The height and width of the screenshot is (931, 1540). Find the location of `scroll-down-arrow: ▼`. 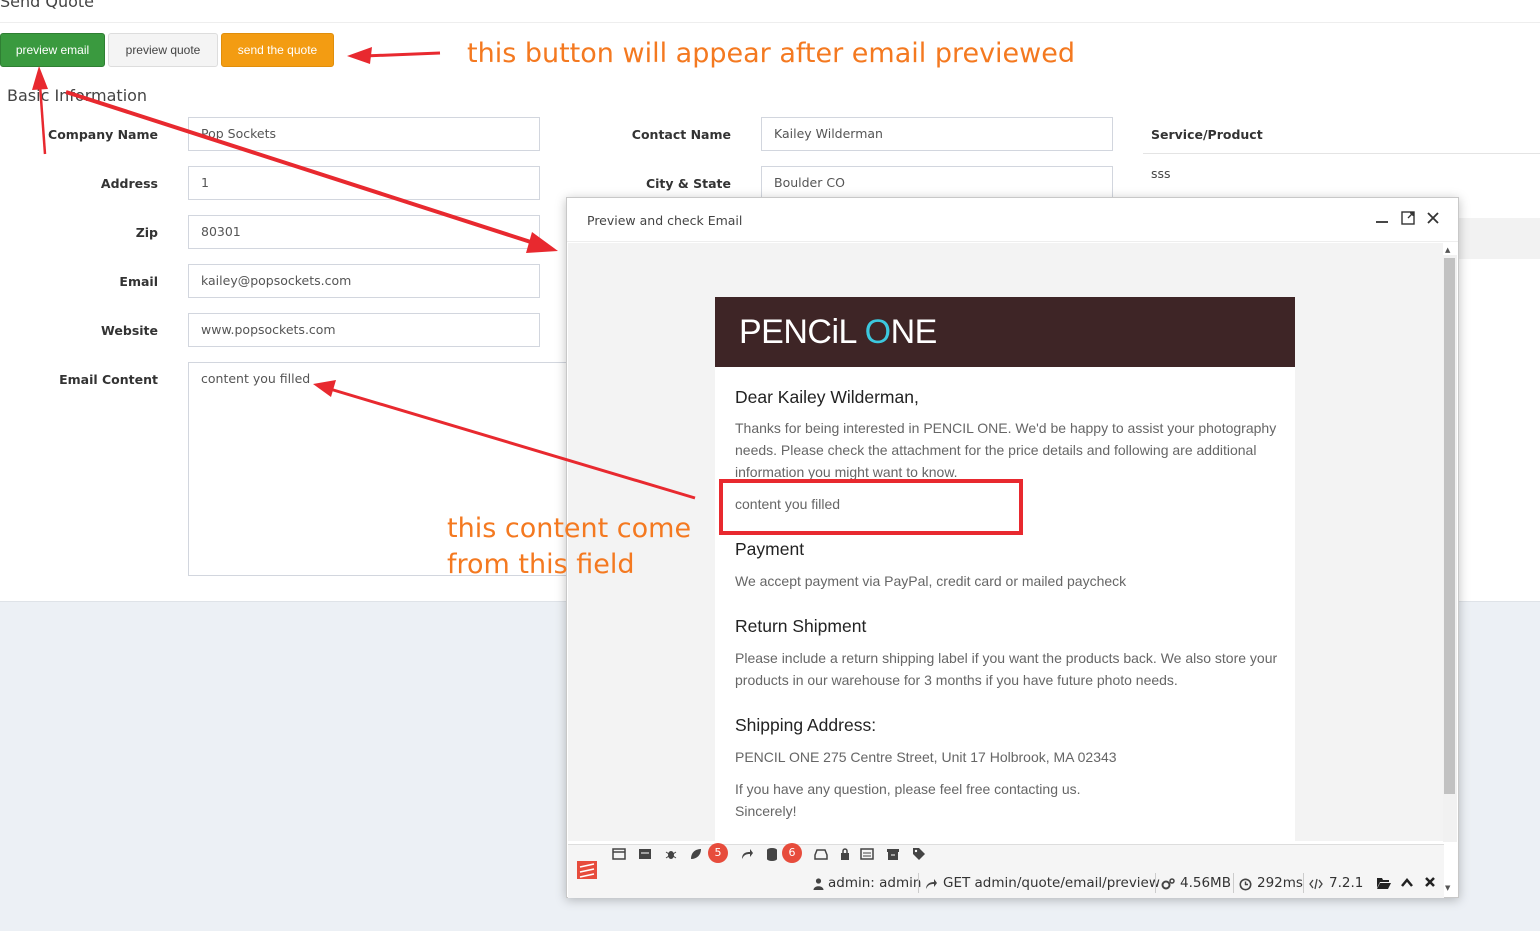

scroll-down-arrow: ▼ is located at coordinates (1447, 888).